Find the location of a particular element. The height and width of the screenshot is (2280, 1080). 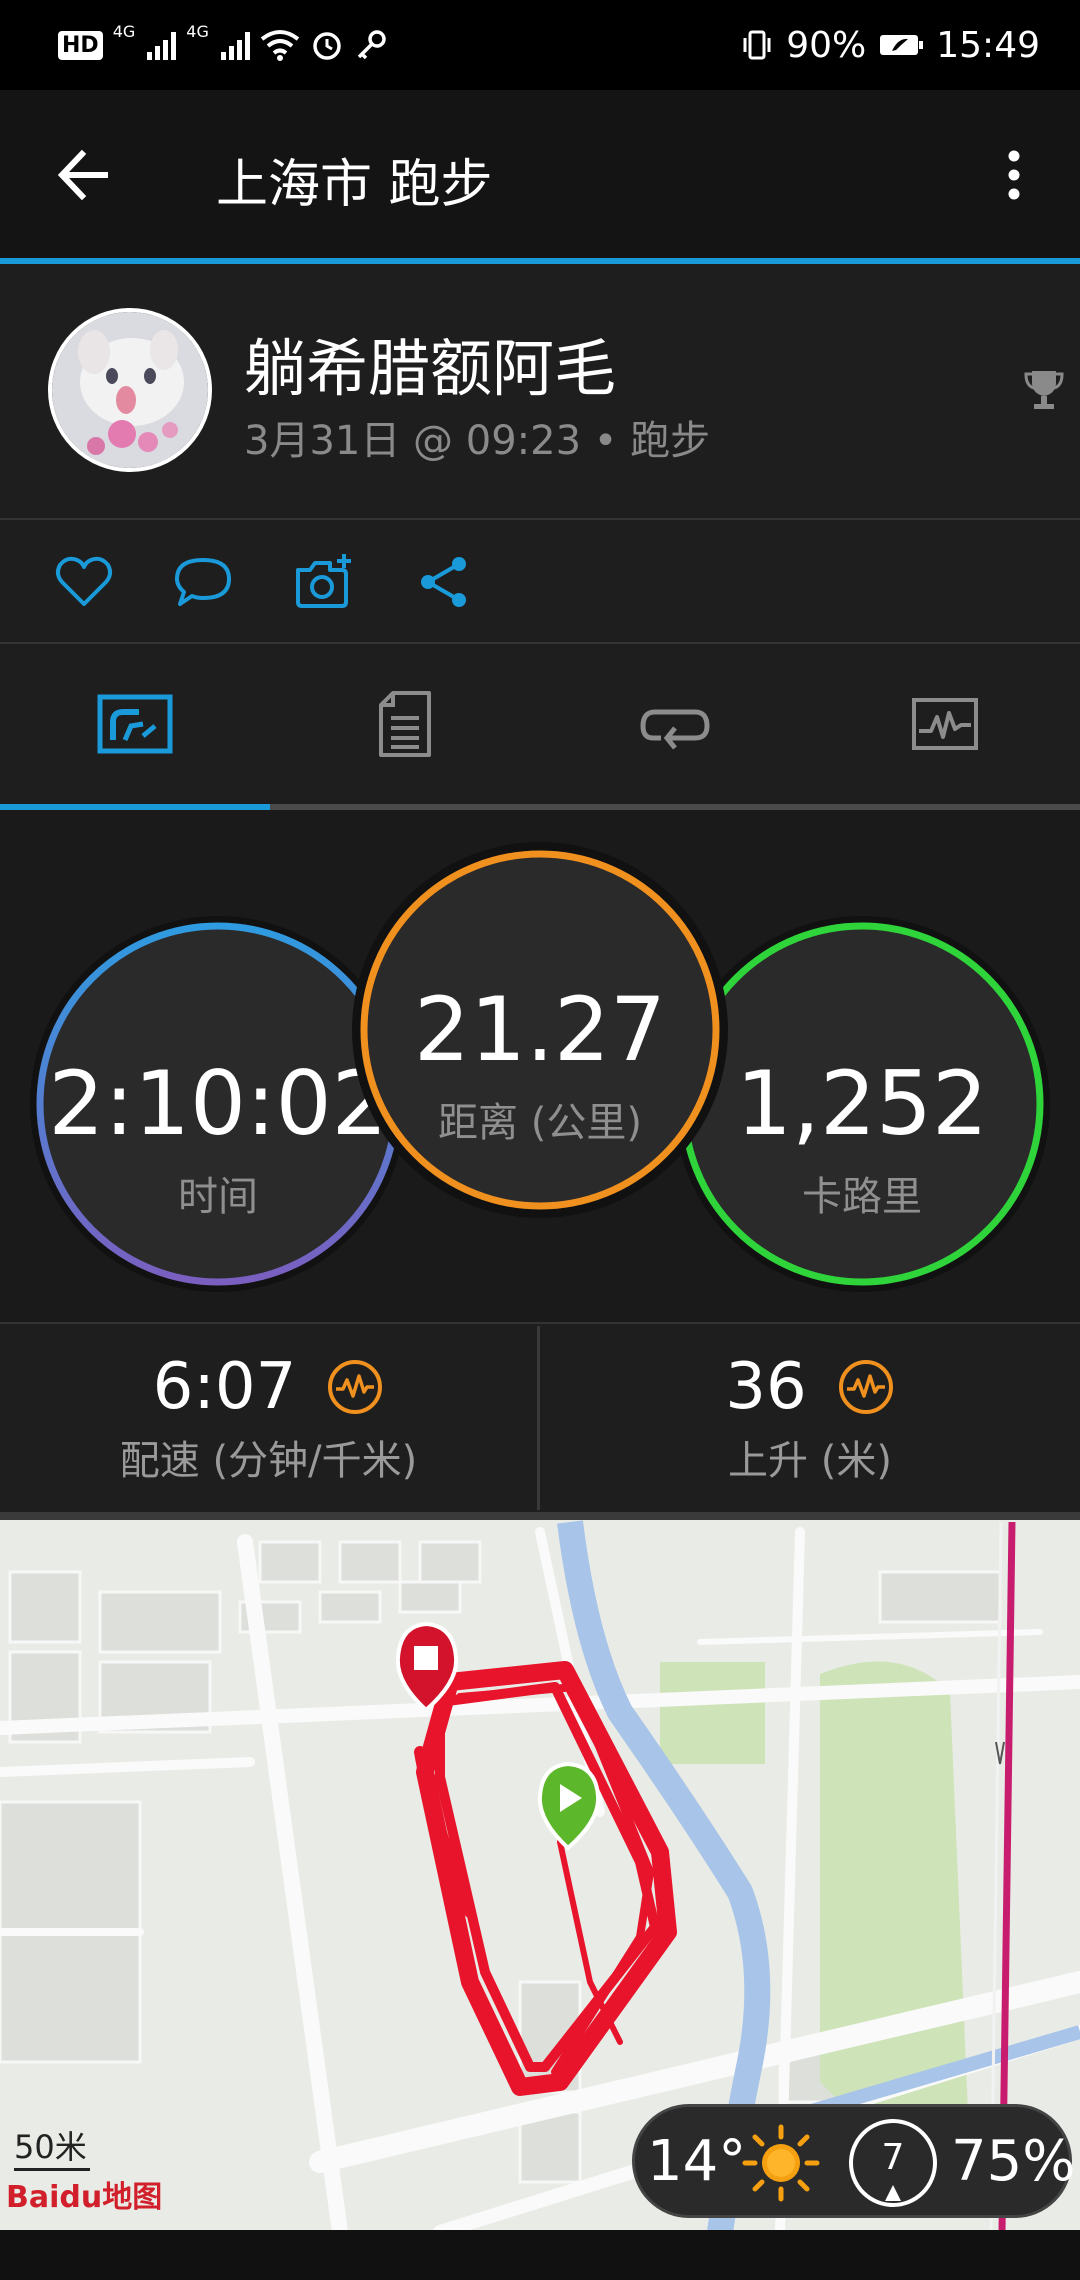

status-right: 90% 15:49 is located at coordinates (890, 45).